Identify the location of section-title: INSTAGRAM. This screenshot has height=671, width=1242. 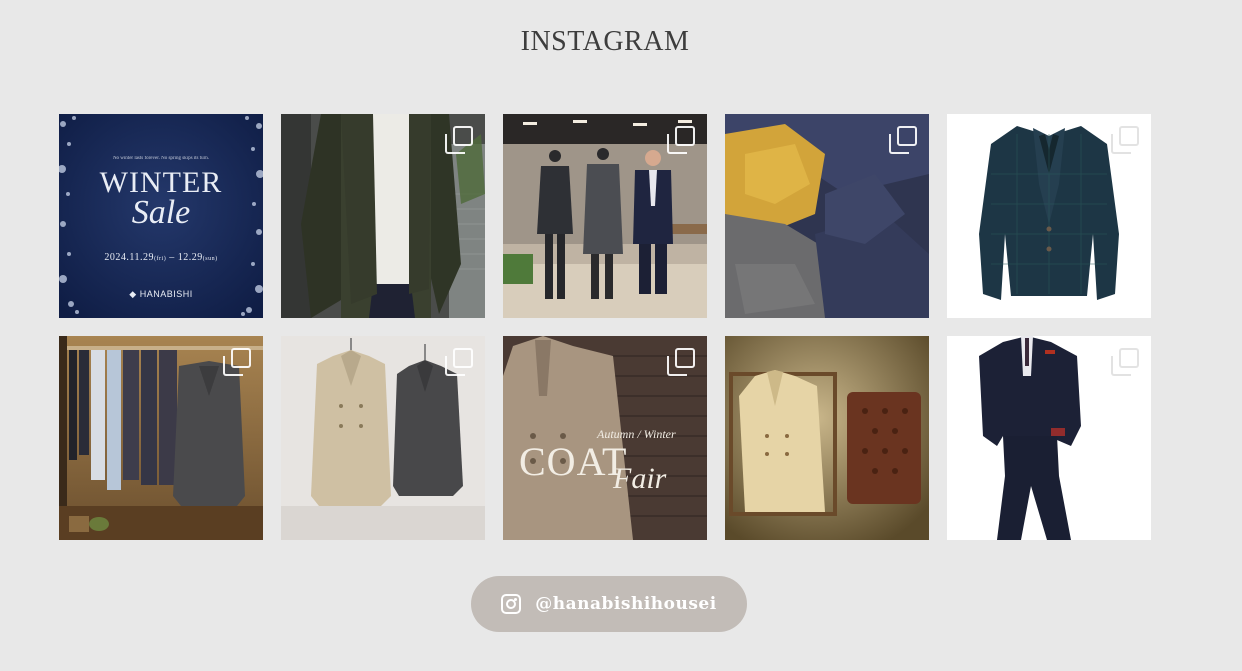
(605, 41).